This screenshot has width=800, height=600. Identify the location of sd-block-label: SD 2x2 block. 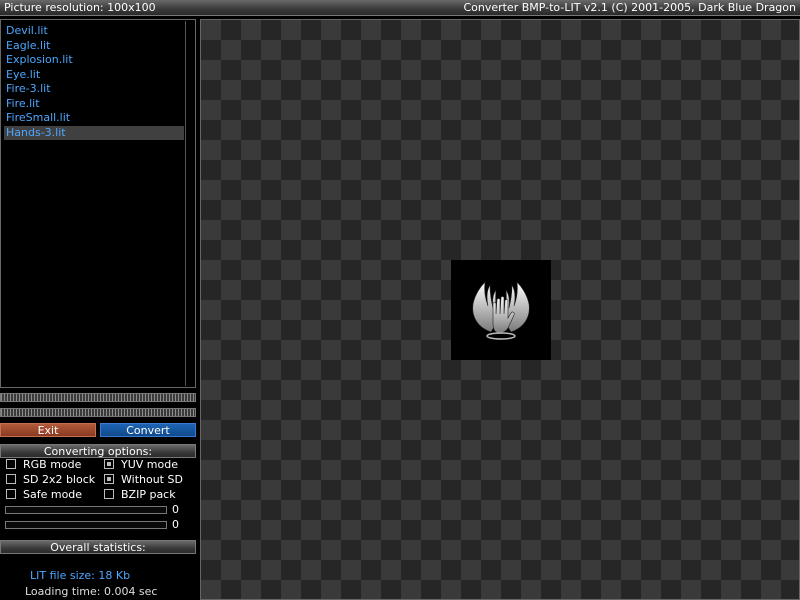
(59, 479).